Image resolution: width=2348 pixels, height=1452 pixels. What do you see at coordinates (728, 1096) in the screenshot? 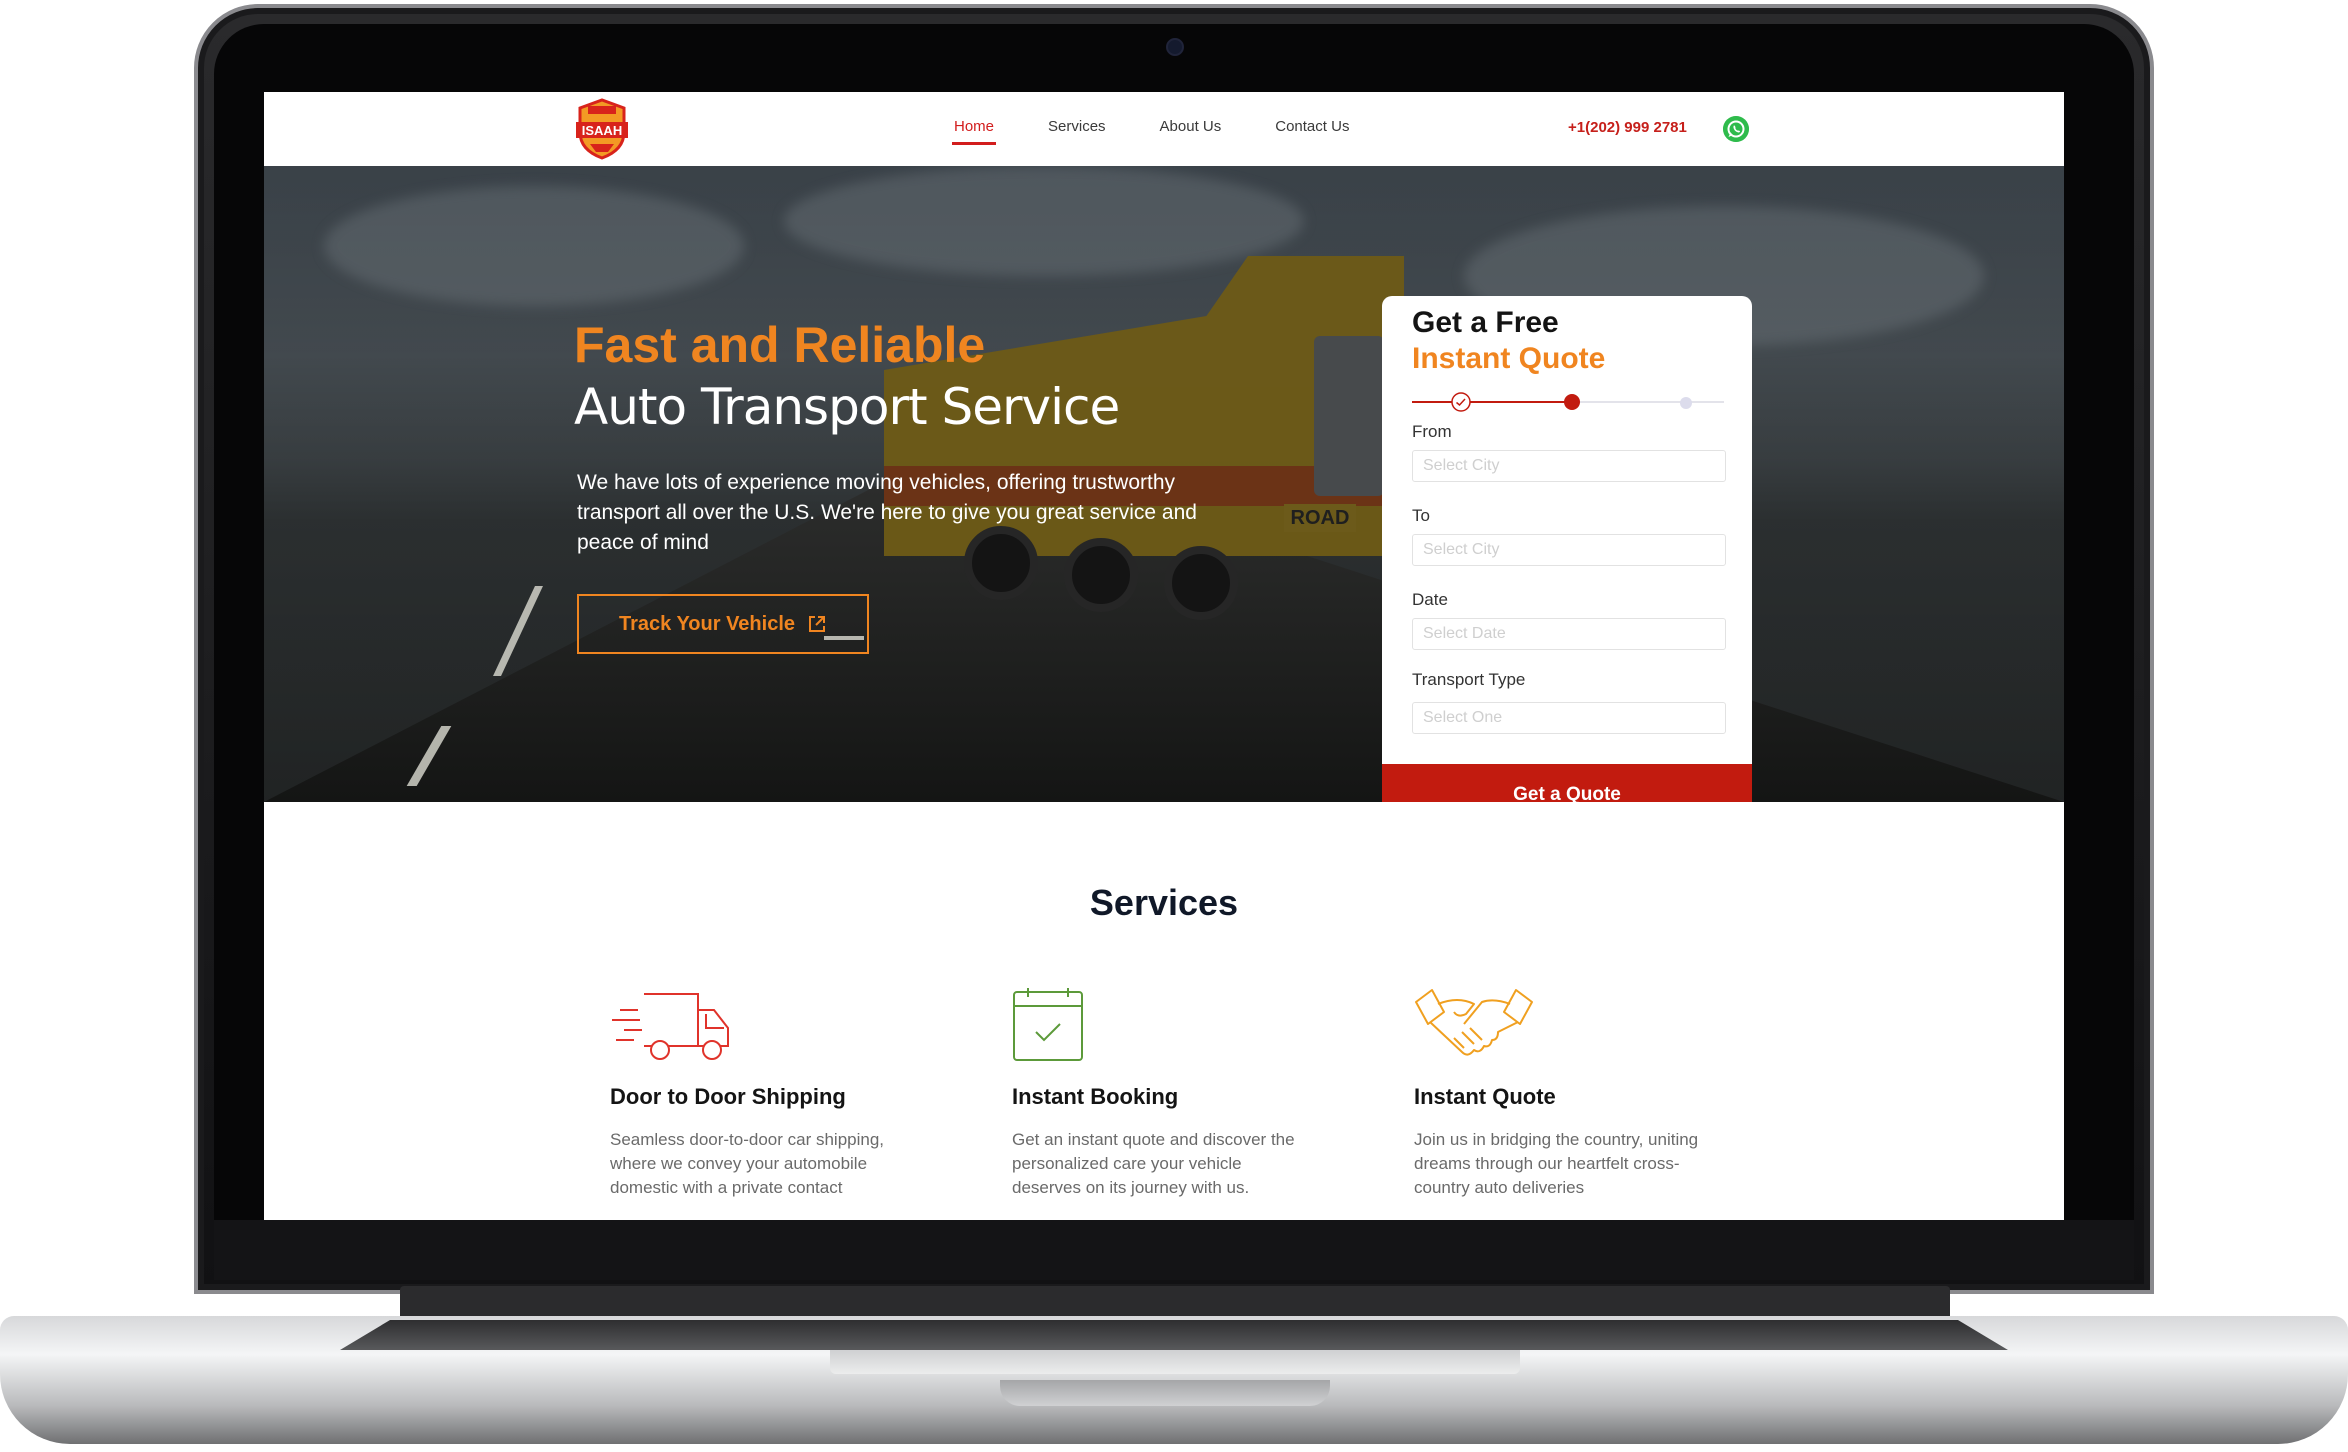
I see `service-title: Door to Door Shipping` at bounding box center [728, 1096].